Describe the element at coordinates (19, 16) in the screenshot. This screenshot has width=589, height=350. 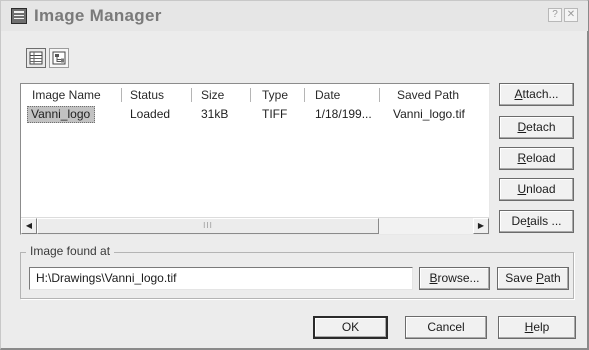
I see `image-manager-icon` at that location.